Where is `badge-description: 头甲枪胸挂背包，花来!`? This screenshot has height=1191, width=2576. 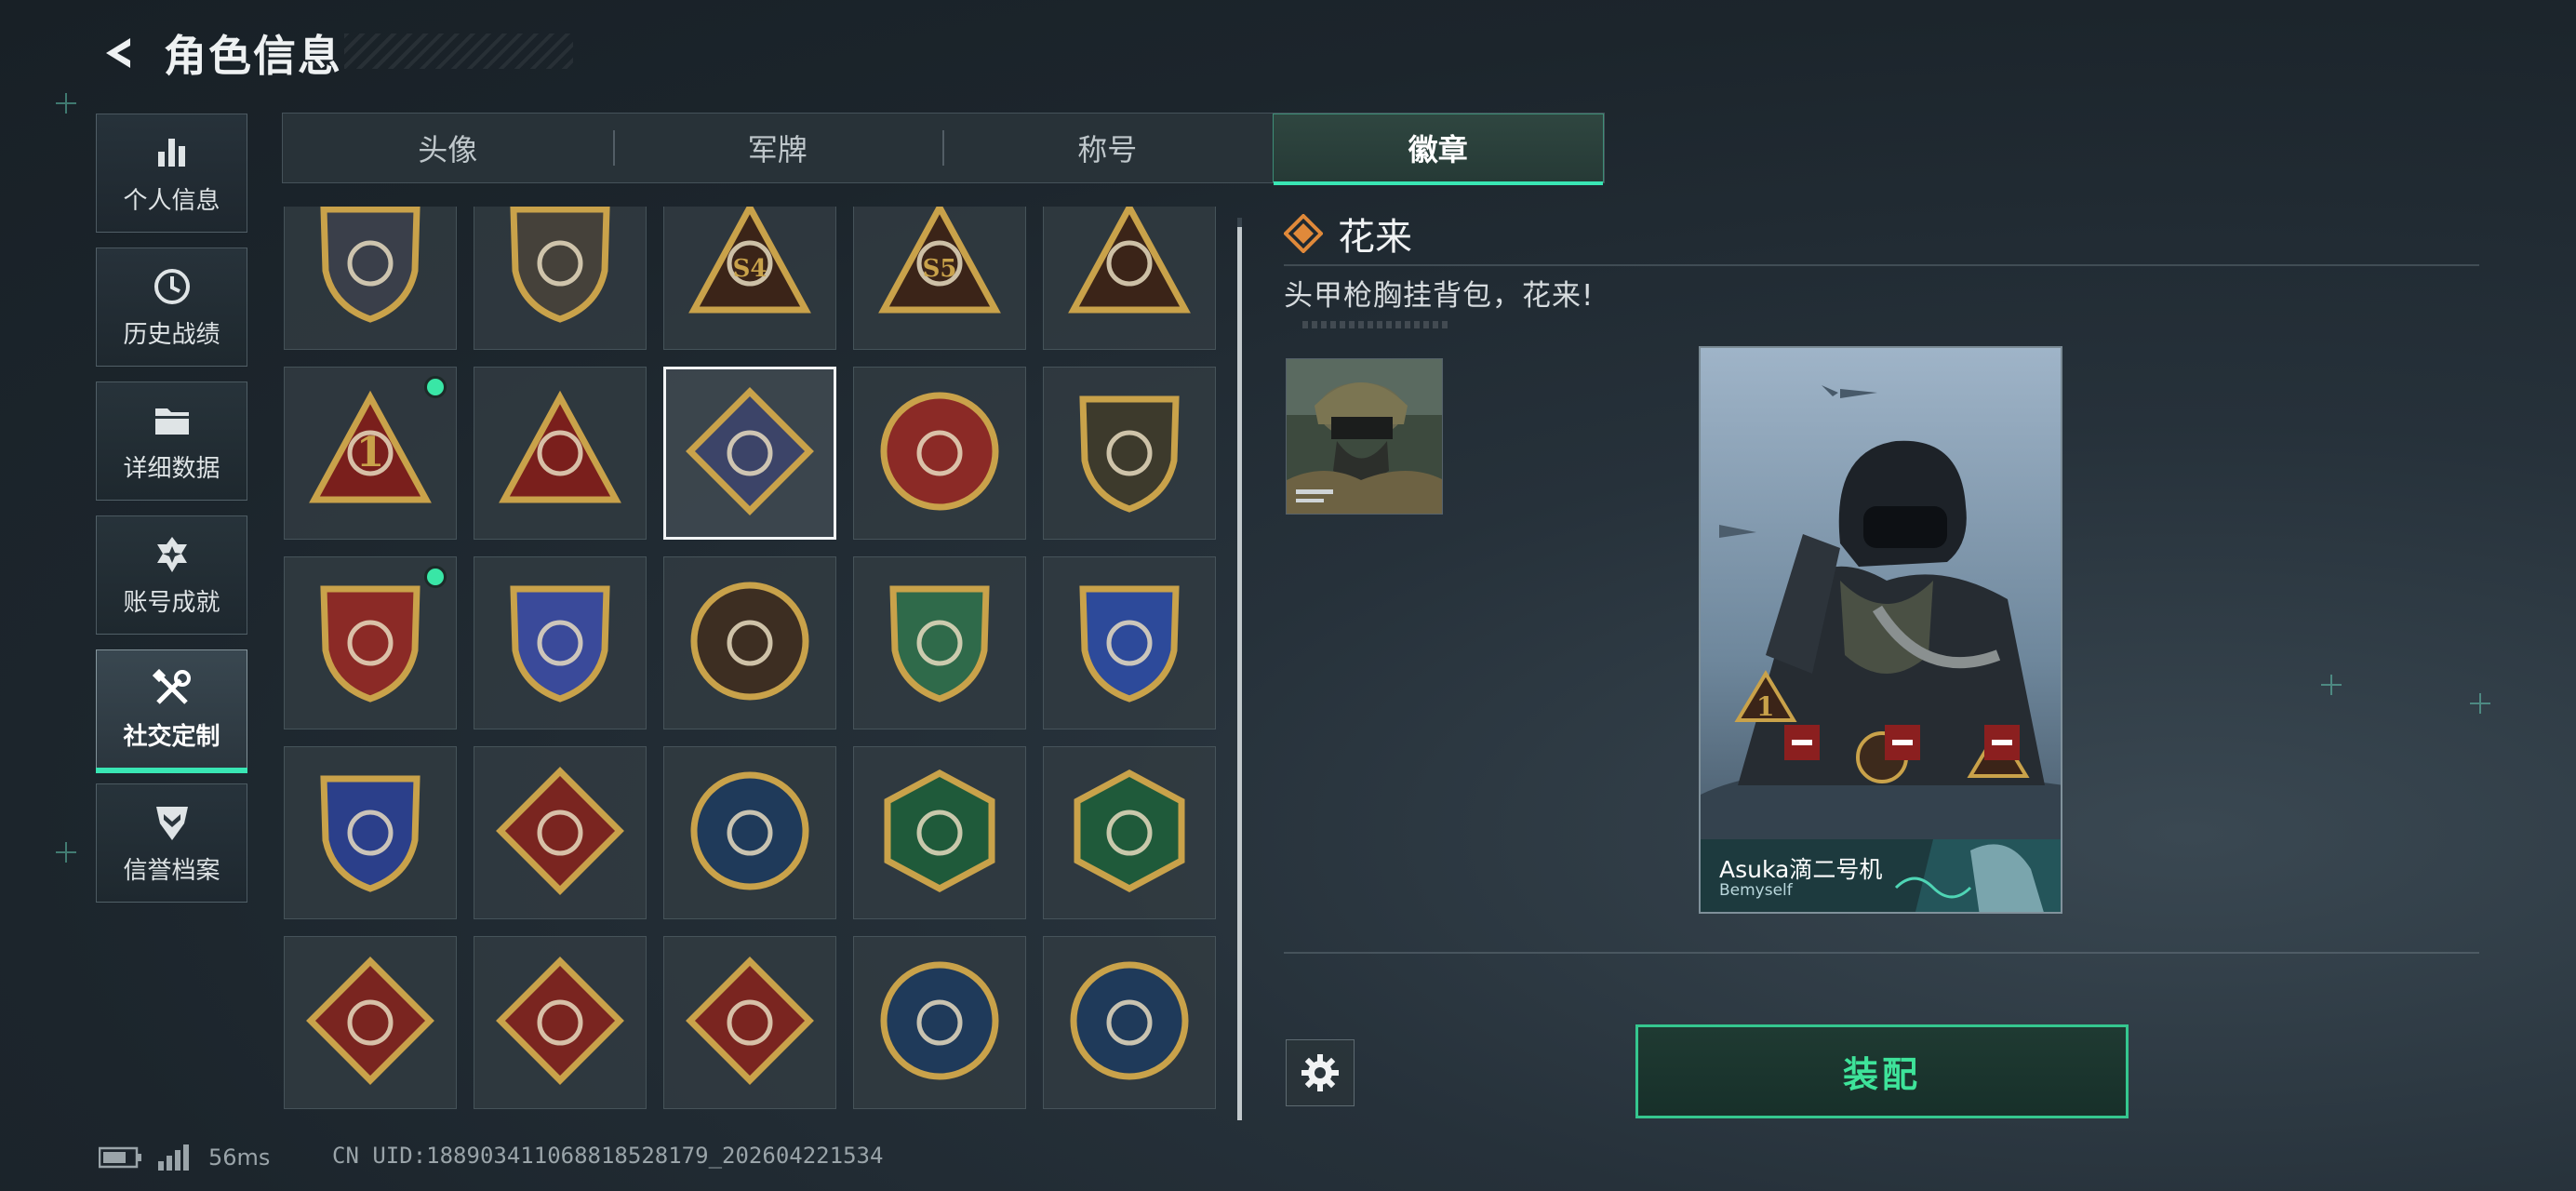
badge-description: 头甲枪胸挂背包，花来! is located at coordinates (1439, 296).